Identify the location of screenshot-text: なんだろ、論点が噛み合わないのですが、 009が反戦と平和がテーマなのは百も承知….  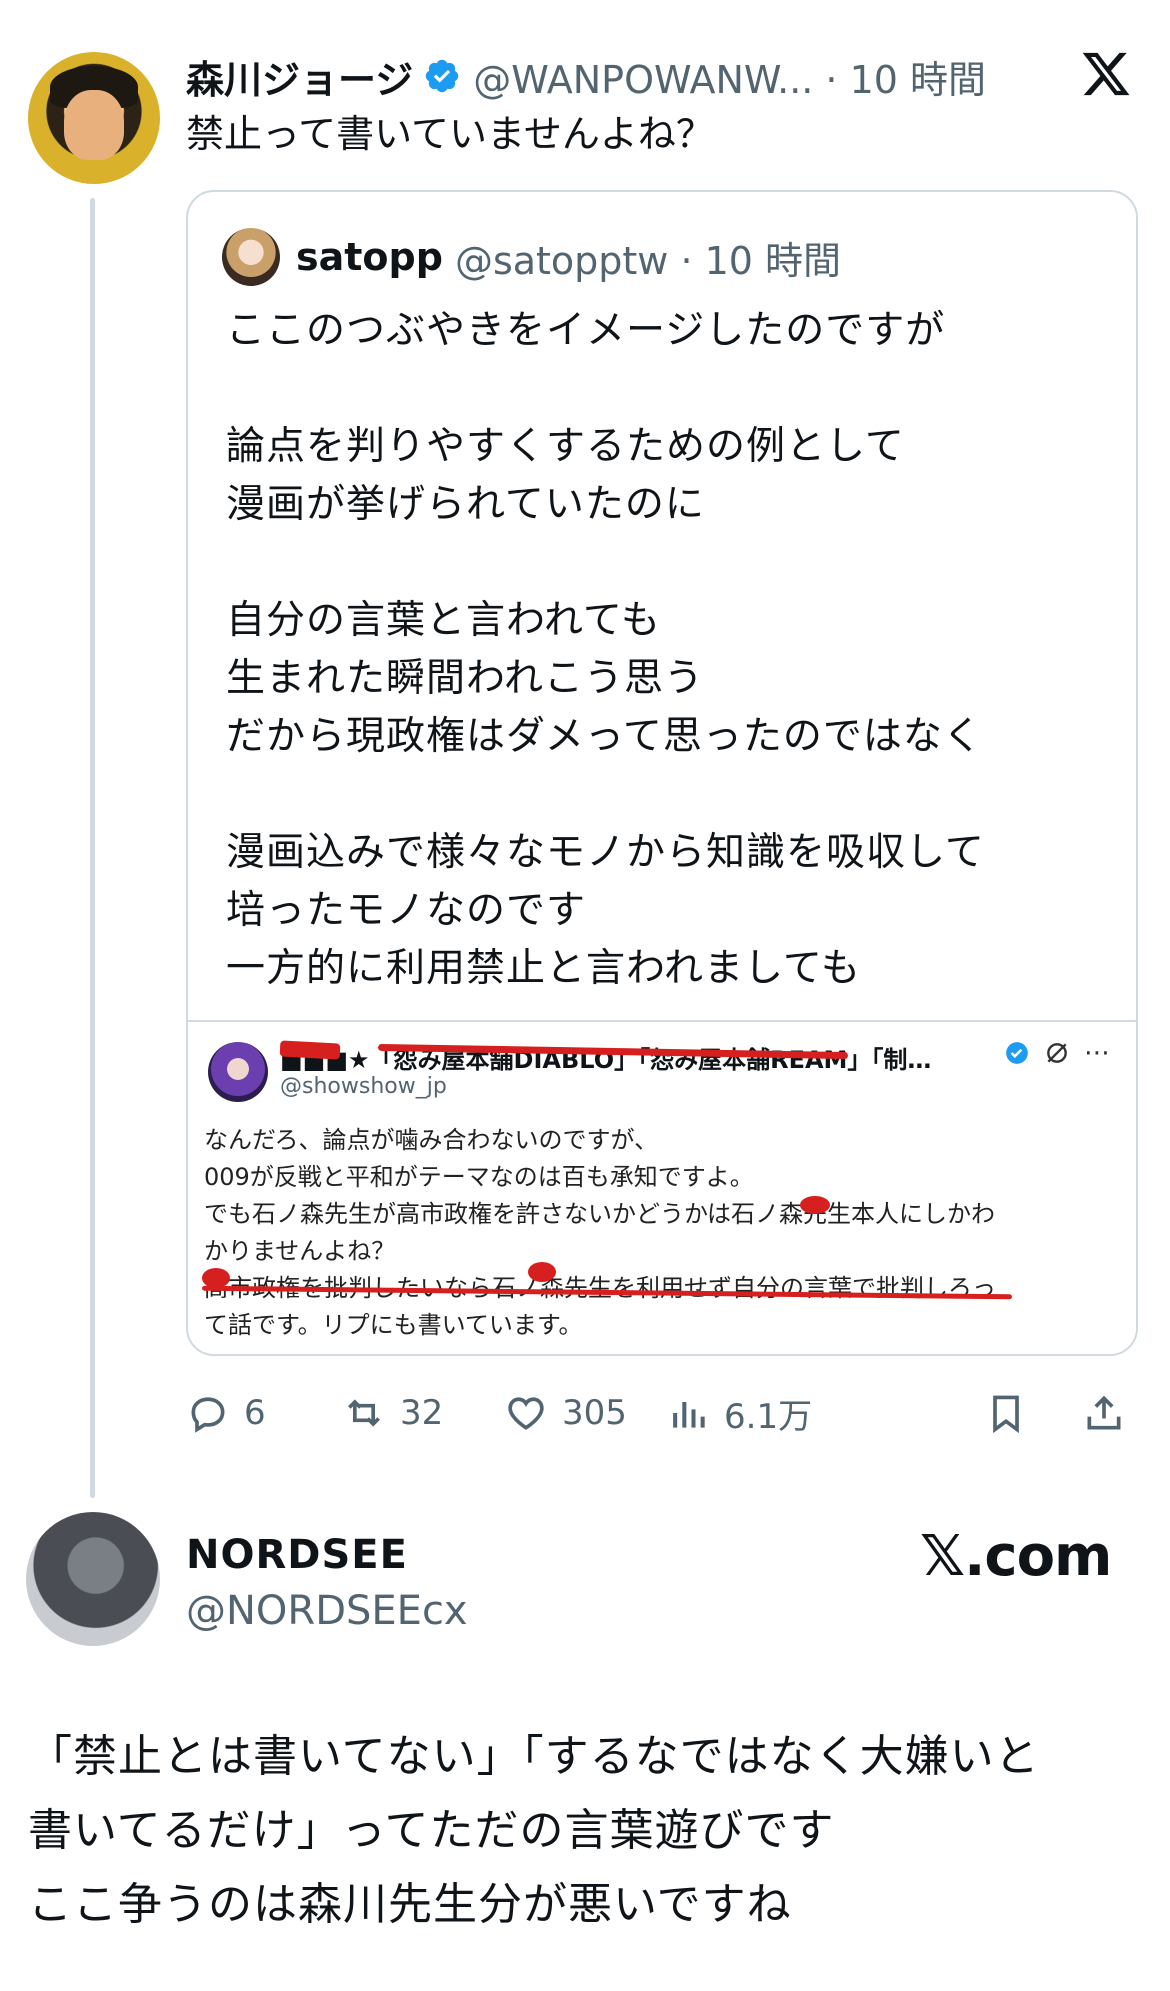
(664, 1233).